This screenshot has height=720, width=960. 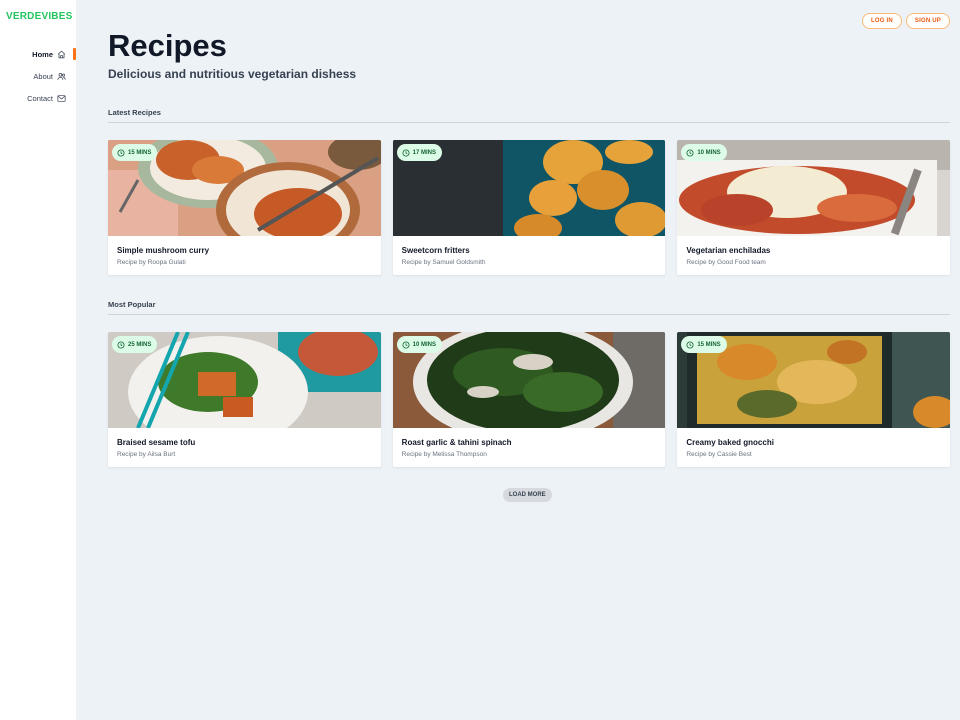 What do you see at coordinates (443, 262) in the screenshot?
I see `recipe-author: Recipe by Samuel Goldsmith` at bounding box center [443, 262].